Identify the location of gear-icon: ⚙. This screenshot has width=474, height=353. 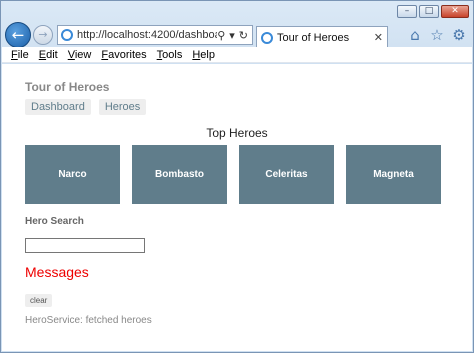
(459, 35).